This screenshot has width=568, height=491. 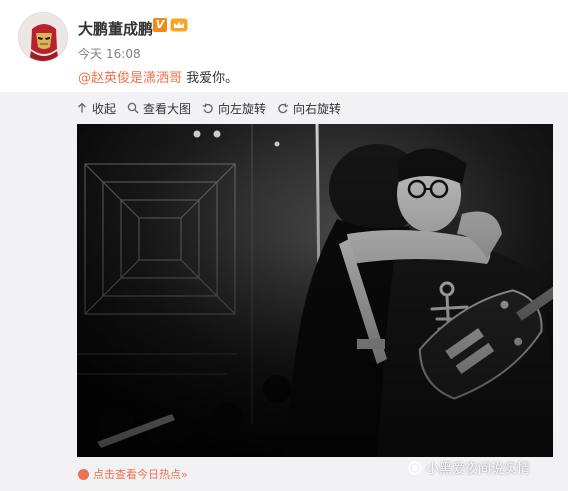 What do you see at coordinates (104, 108) in the screenshot?
I see `collapse-label: 收起` at bounding box center [104, 108].